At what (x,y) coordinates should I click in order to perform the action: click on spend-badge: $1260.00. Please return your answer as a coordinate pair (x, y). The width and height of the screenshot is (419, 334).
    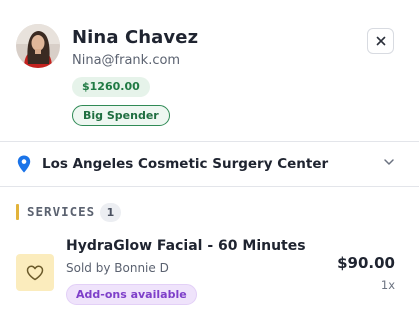
    Looking at the image, I should click on (111, 87).